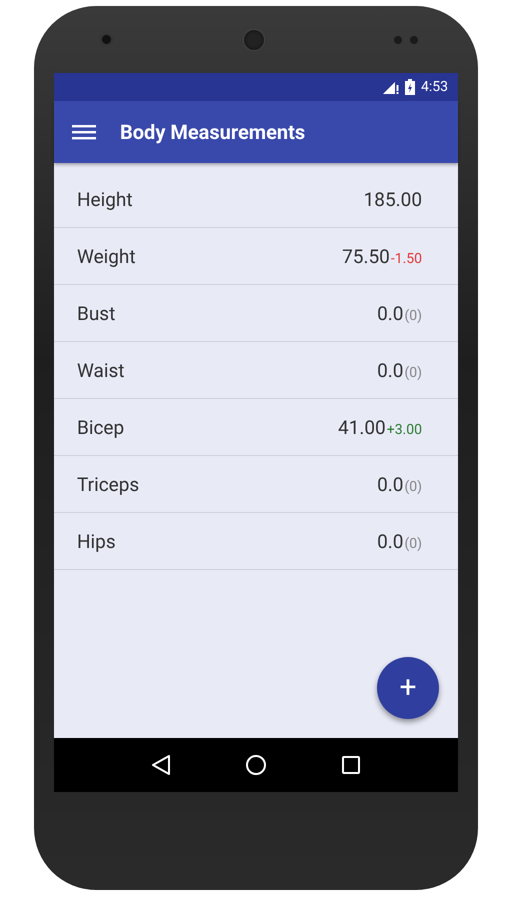 The width and height of the screenshot is (512, 900). What do you see at coordinates (406, 40) in the screenshot?
I see `sensor-icon` at bounding box center [406, 40].